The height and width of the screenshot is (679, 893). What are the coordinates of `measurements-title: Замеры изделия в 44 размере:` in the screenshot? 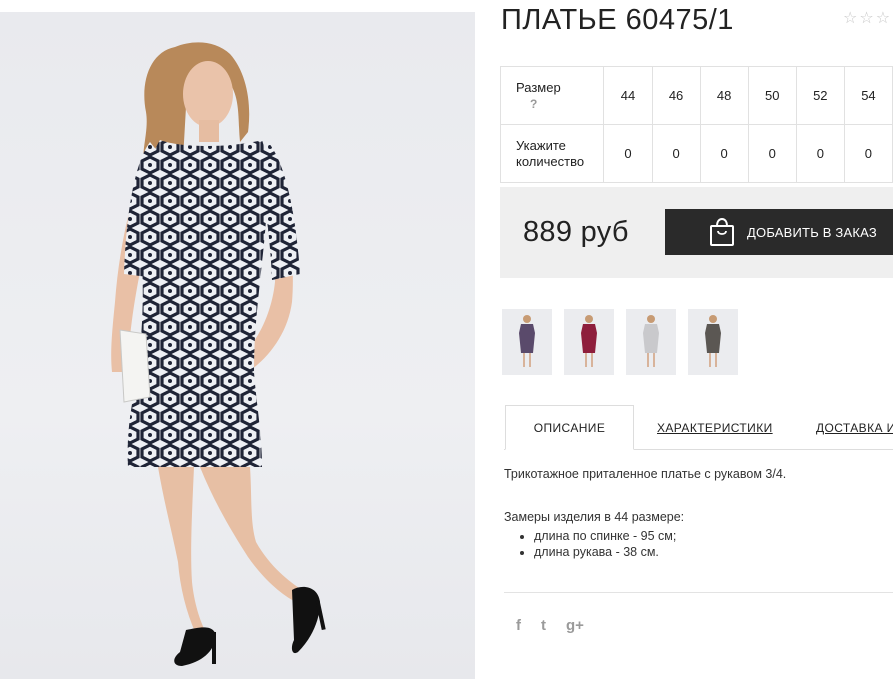 It's located at (594, 517).